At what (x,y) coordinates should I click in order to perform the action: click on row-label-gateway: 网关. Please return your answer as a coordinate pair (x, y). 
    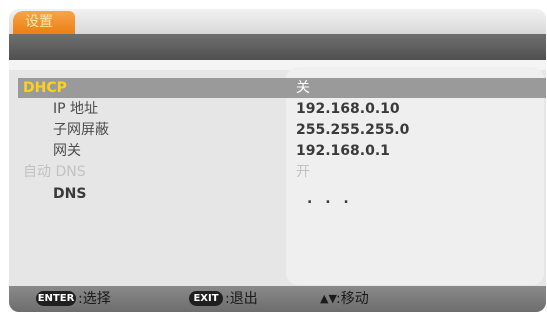
    Looking at the image, I should click on (67, 151).